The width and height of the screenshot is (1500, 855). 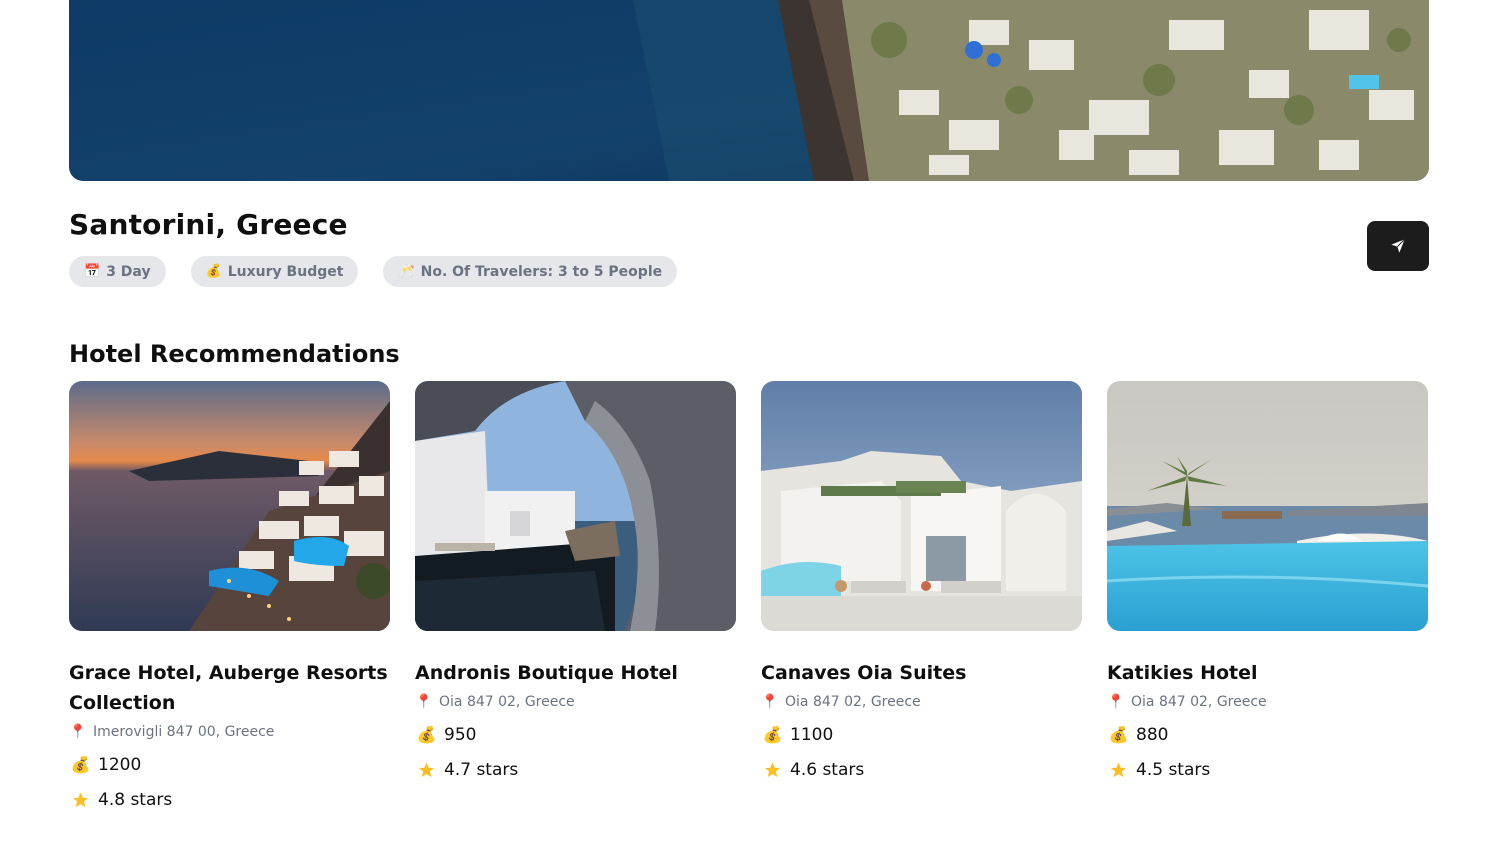 I want to click on hotel-price-value: 950, so click(x=460, y=735).